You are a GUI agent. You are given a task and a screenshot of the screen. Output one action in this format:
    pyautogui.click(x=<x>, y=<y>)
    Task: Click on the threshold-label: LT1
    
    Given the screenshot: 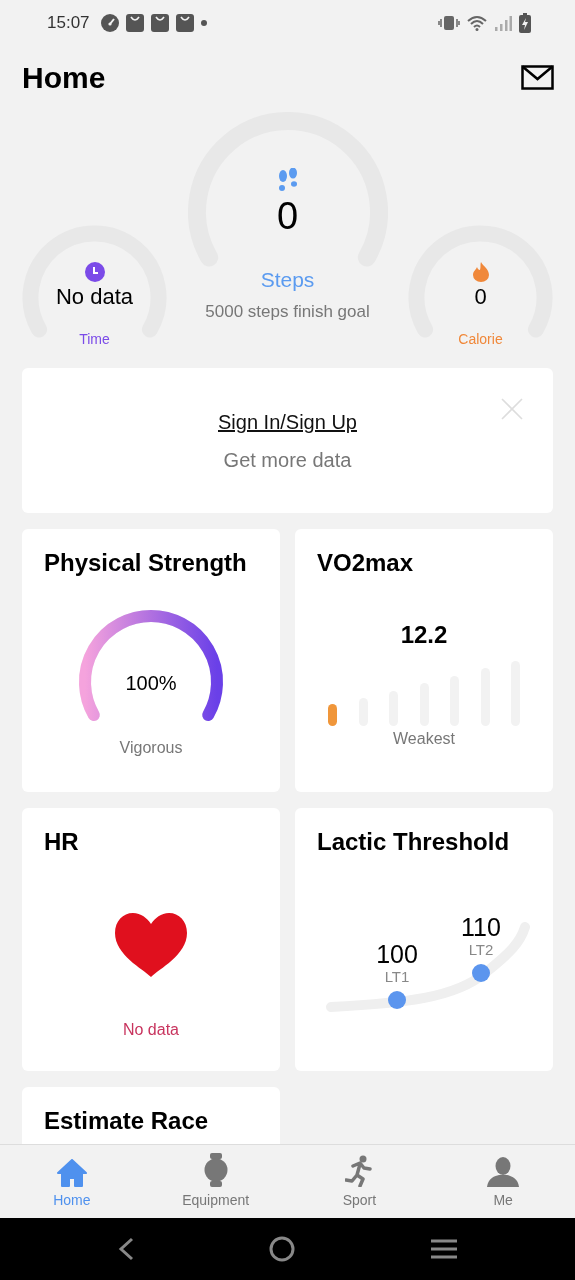 What is the action you would take?
    pyautogui.click(x=397, y=977)
    